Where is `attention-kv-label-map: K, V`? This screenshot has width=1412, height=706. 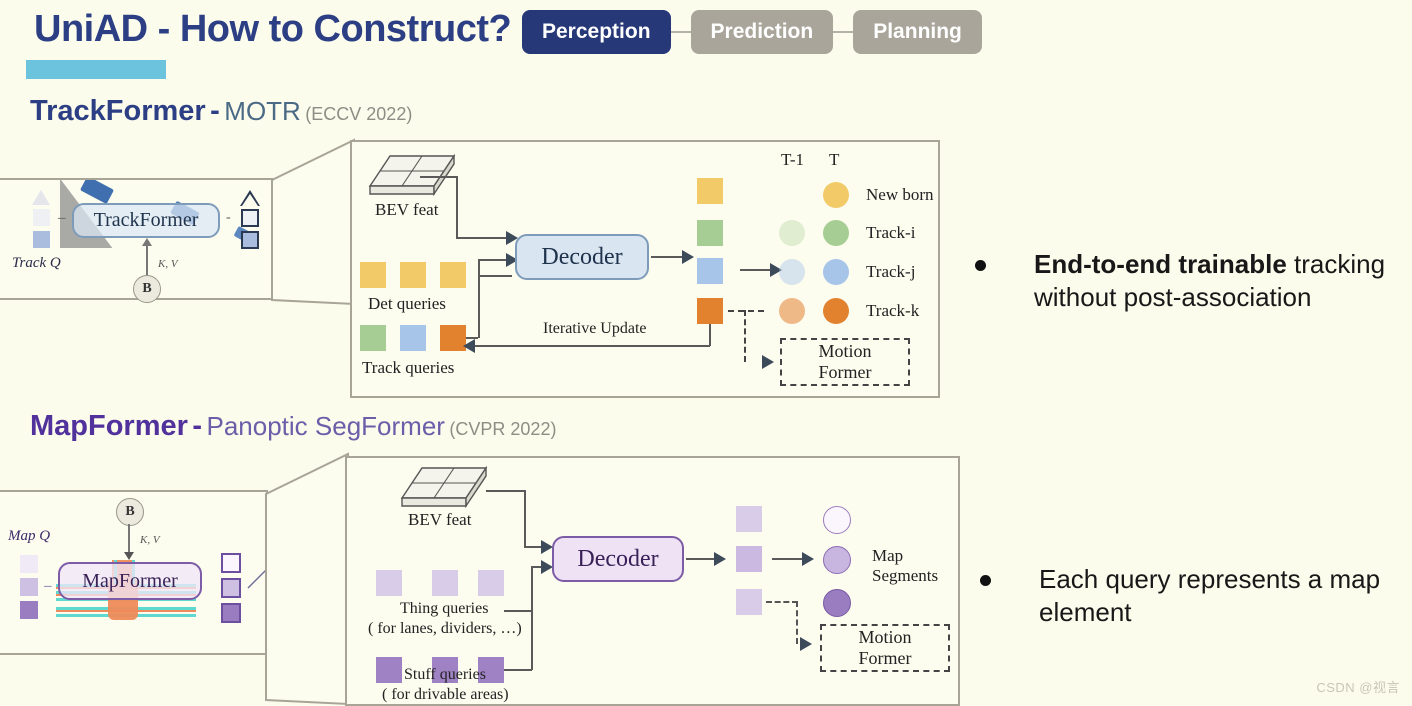
attention-kv-label-map: K, V is located at coordinates (150, 540).